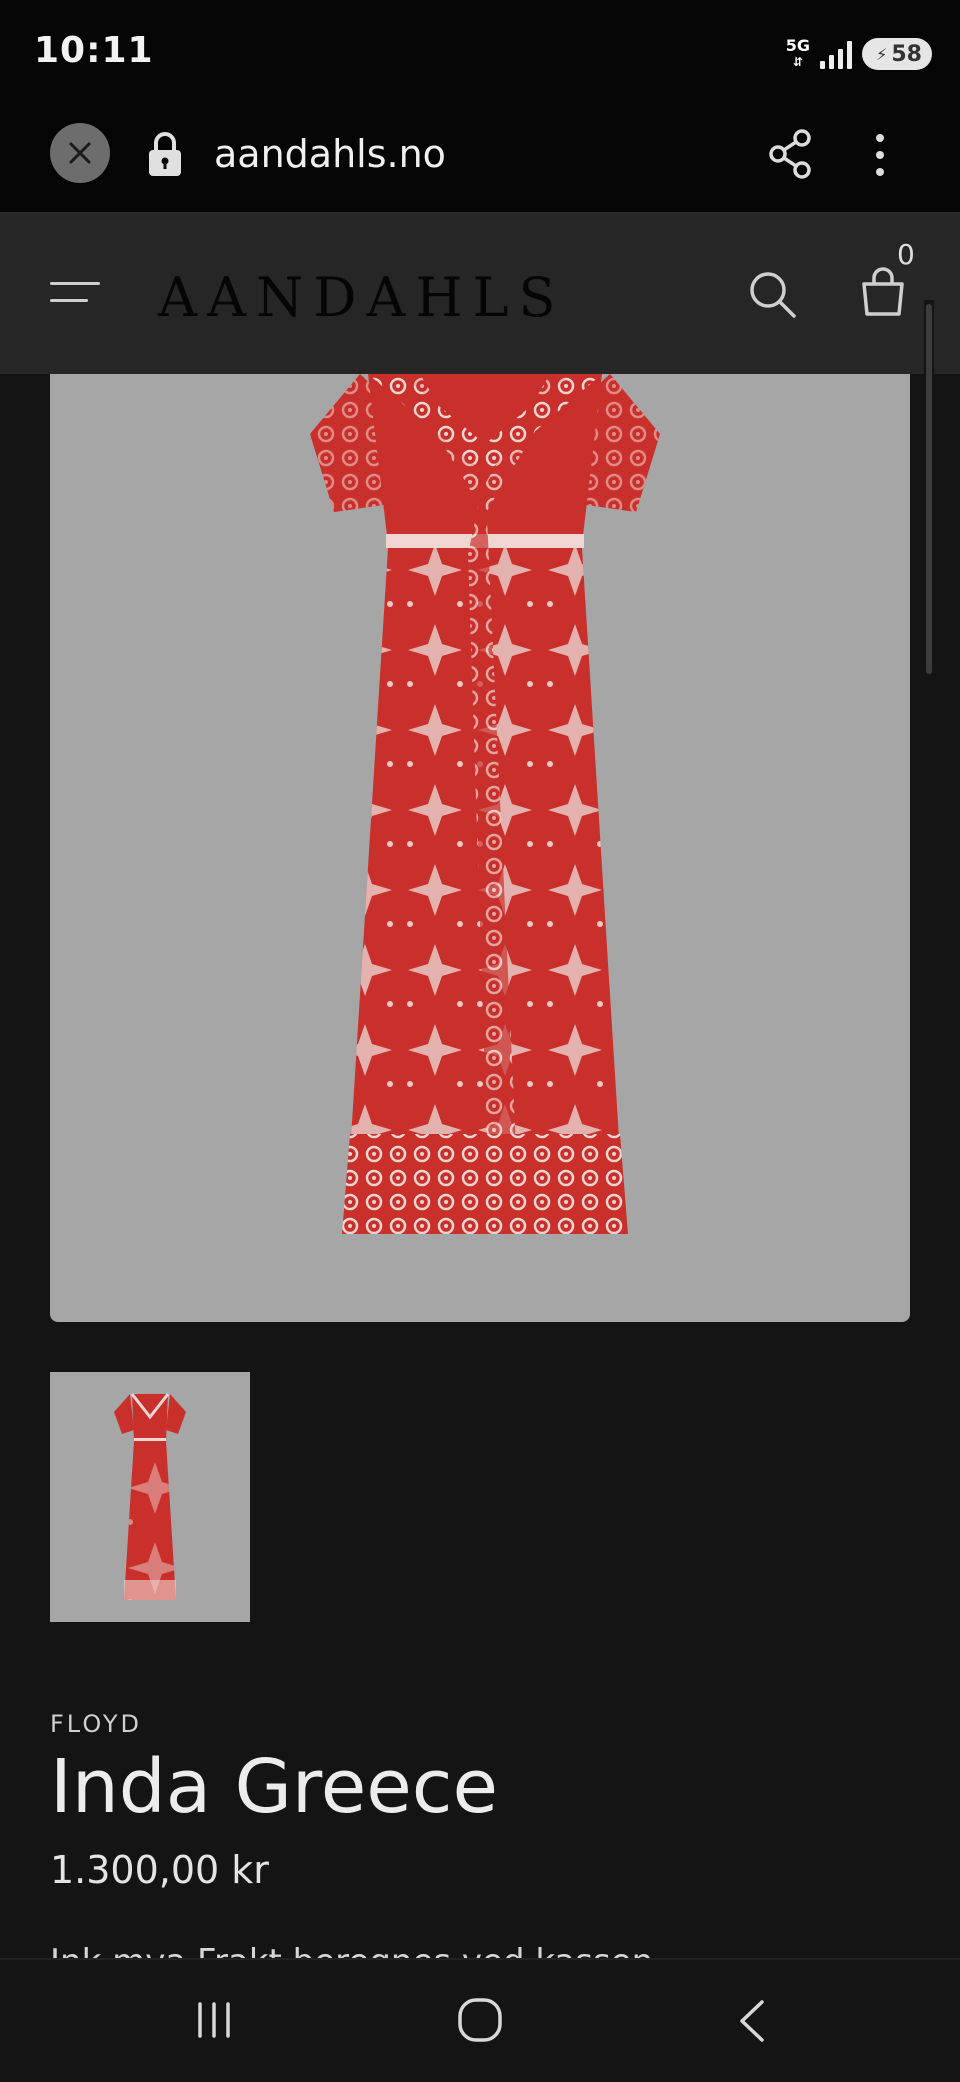 Image resolution: width=960 pixels, height=2082 pixels. Describe the element at coordinates (836, 54) in the screenshot. I see `signal-icon` at that location.